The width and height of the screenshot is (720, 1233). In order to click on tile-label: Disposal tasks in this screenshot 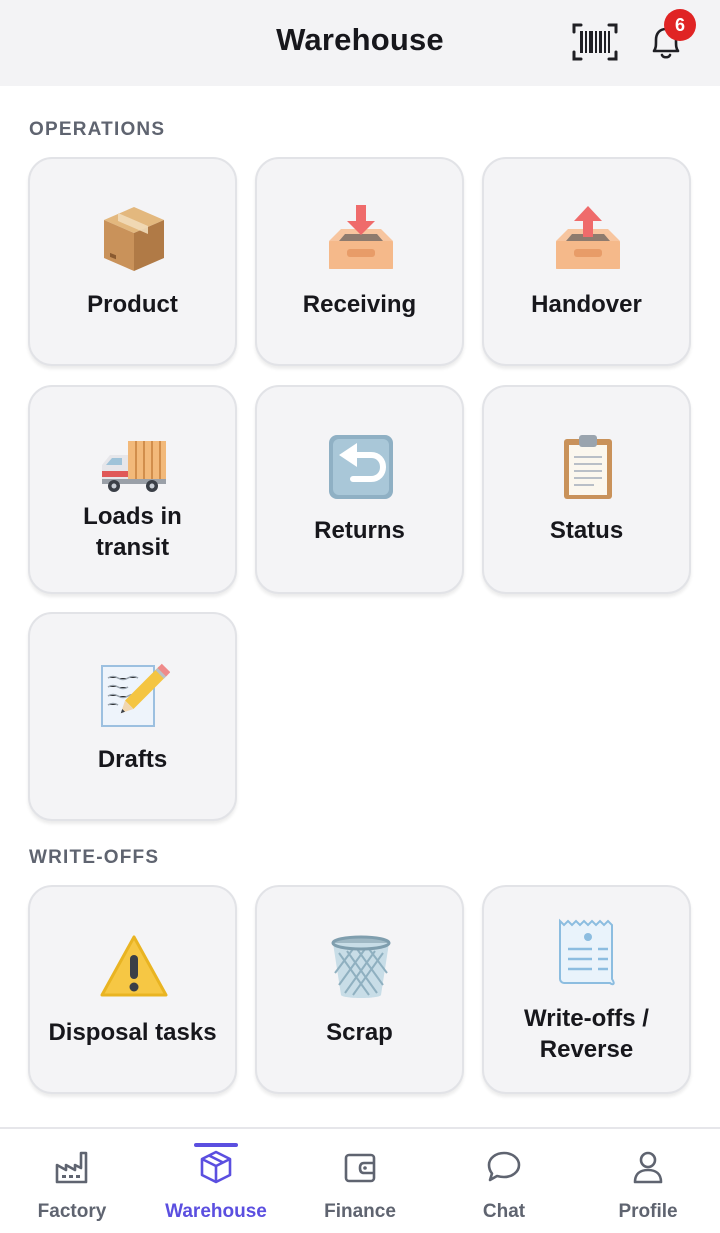, I will do `click(132, 1032)`.